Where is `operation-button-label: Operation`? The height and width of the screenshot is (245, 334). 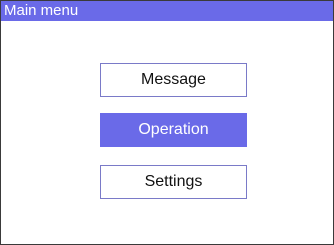 operation-button-label: Operation is located at coordinates (173, 129).